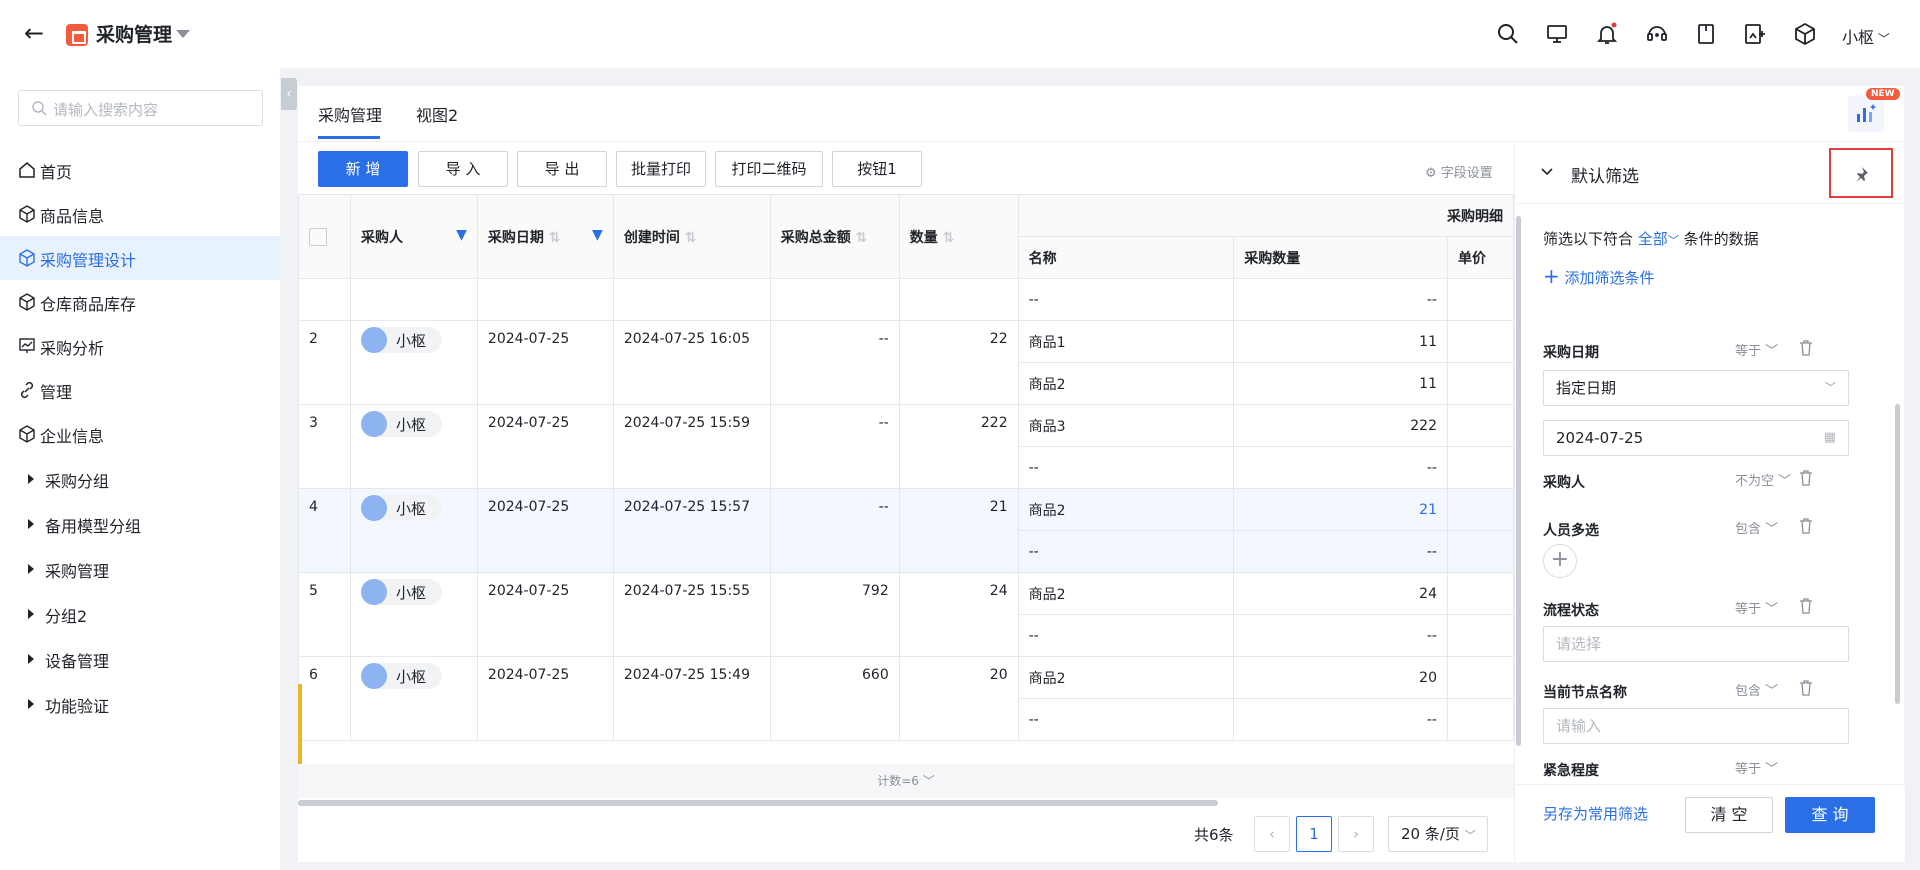 Image resolution: width=1920 pixels, height=870 pixels. Describe the element at coordinates (1557, 34) in the screenshot. I see `monitor-icon` at that location.